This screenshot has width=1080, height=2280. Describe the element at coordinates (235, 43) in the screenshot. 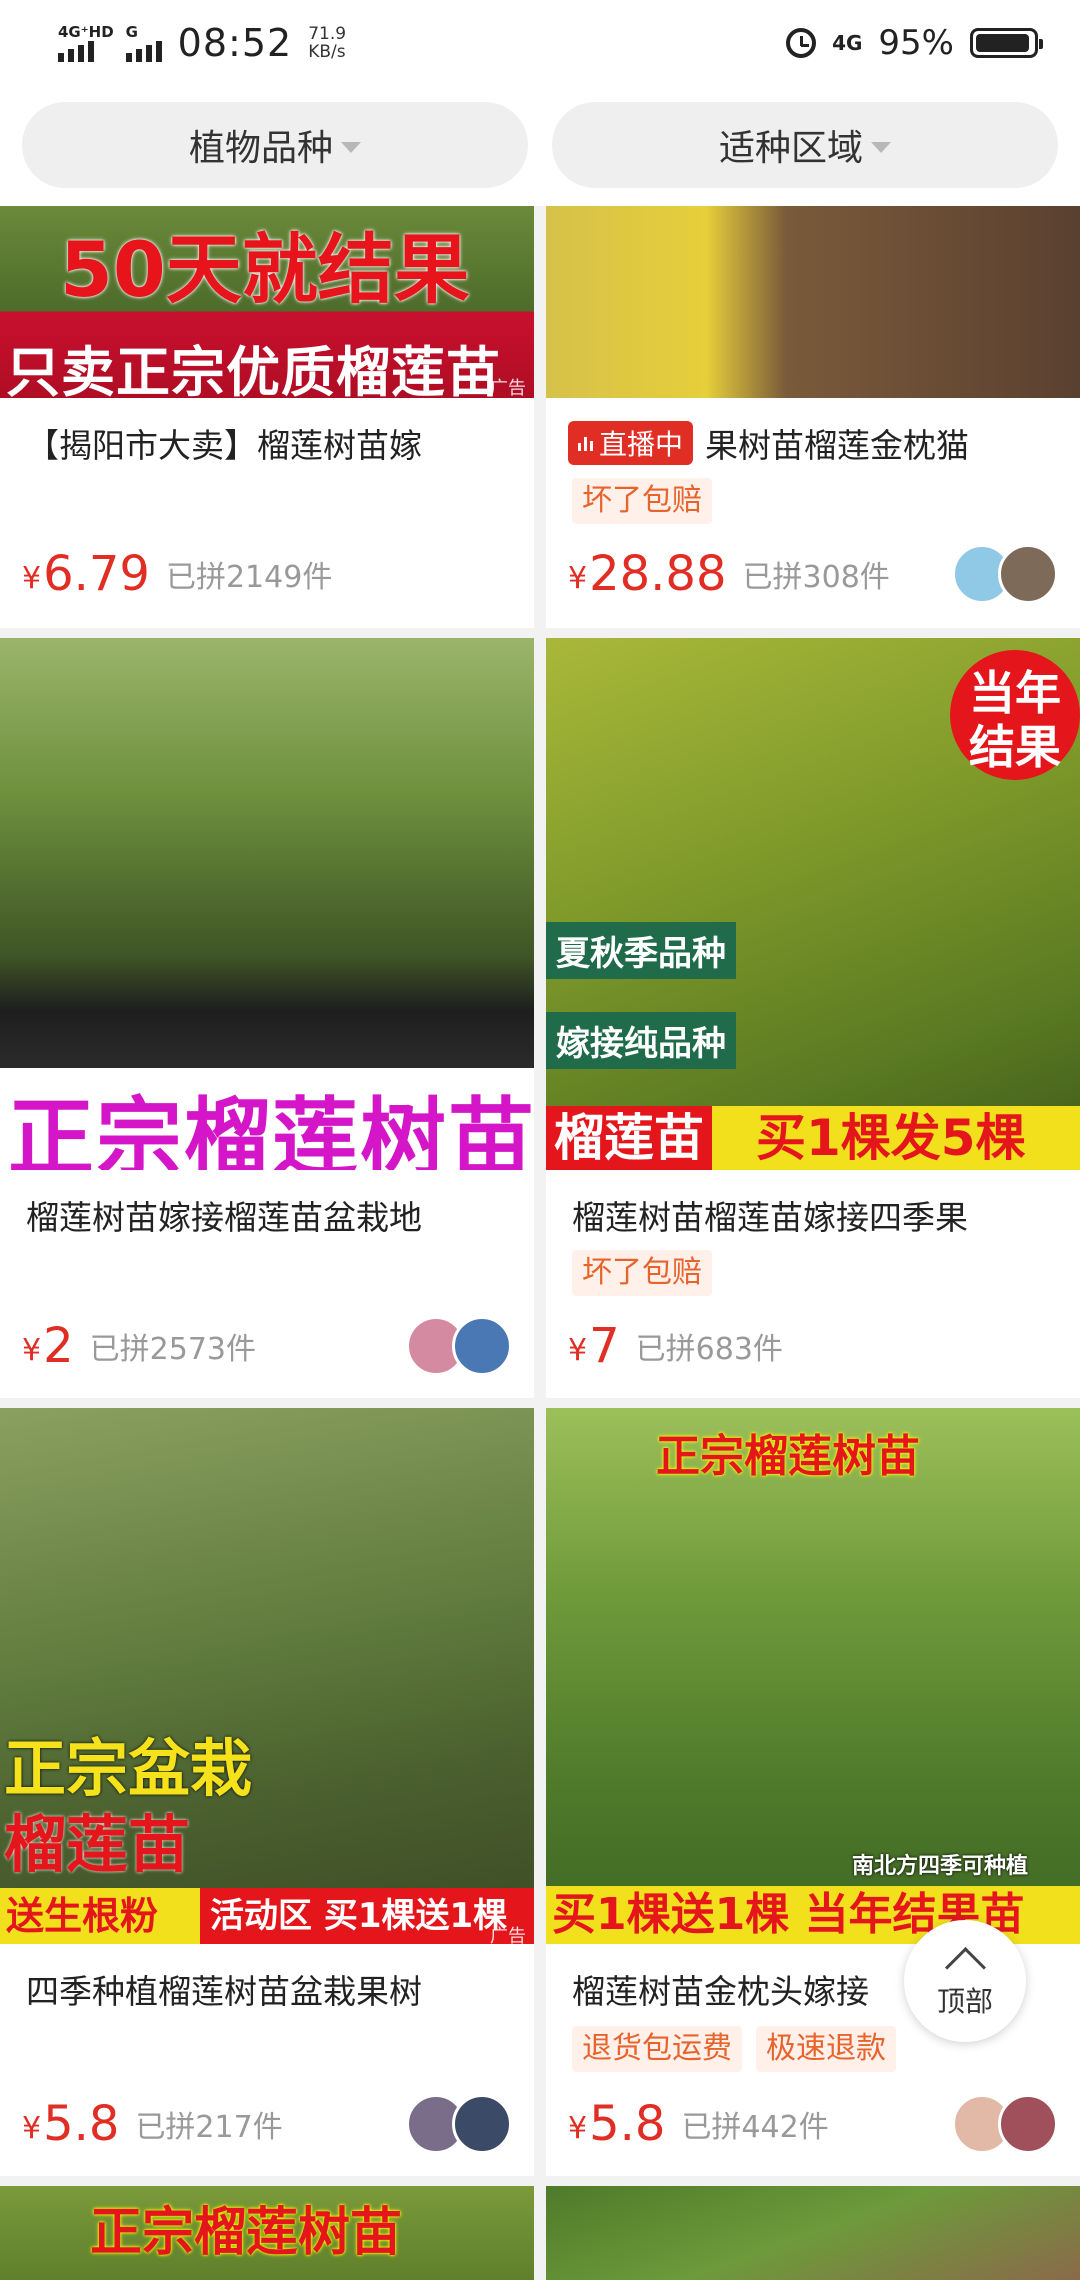

I see `clock: 08:52` at that location.